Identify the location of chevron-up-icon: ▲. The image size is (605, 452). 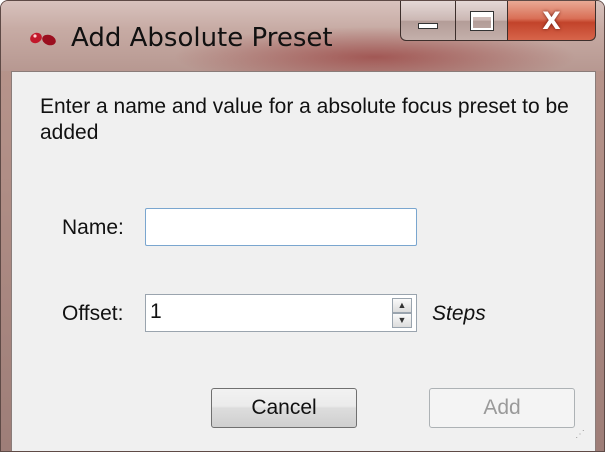
(402, 305).